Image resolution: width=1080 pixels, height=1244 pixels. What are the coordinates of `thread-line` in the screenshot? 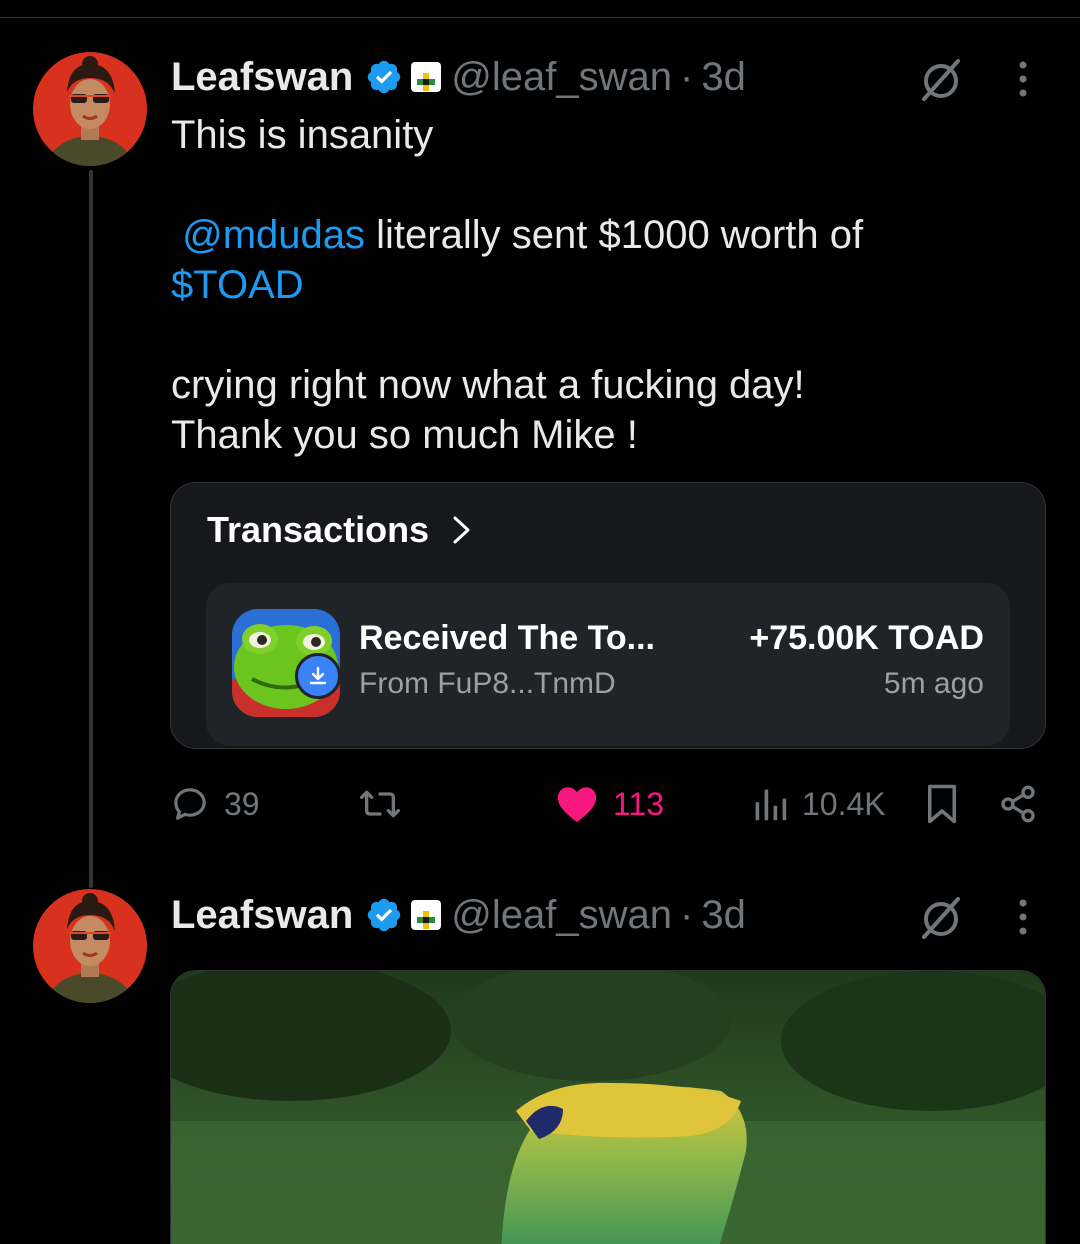 It's located at (91, 529).